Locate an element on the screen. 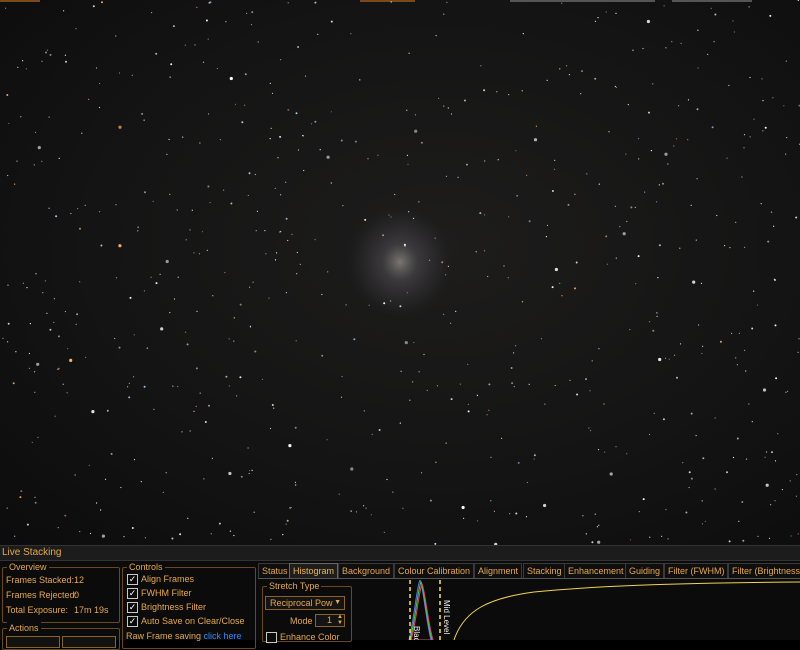 Image resolution: width=800 pixels, height=650 pixels. brightness-filter-checkbox: ✓ is located at coordinates (132, 607).